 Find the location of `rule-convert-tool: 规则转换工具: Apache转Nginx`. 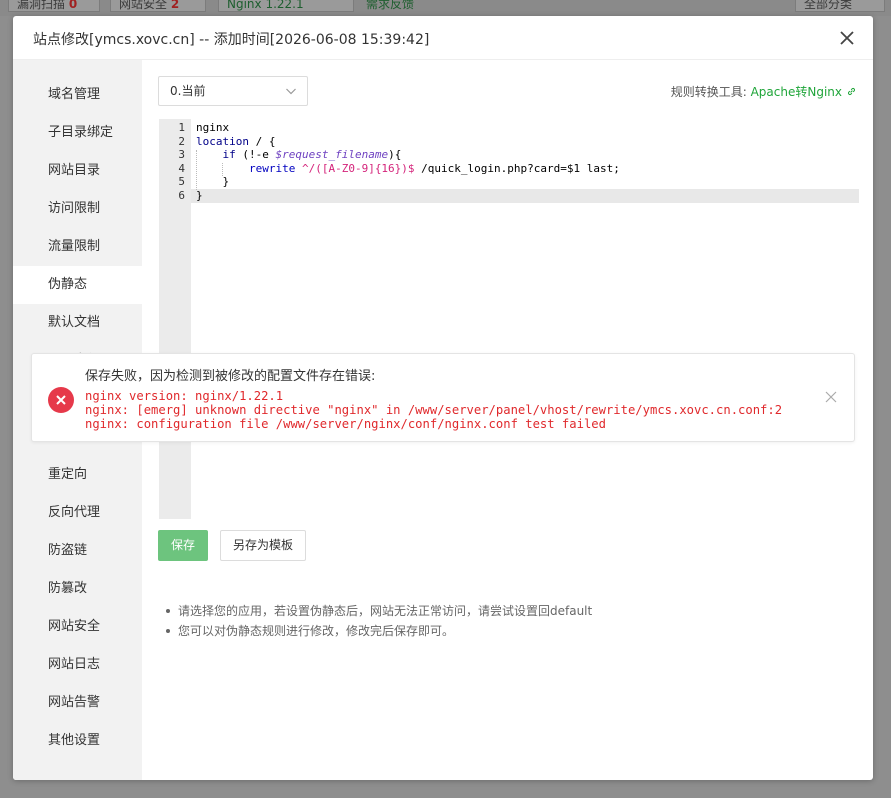

rule-convert-tool: 规则转换工具: Apache转Nginx is located at coordinates (764, 91).